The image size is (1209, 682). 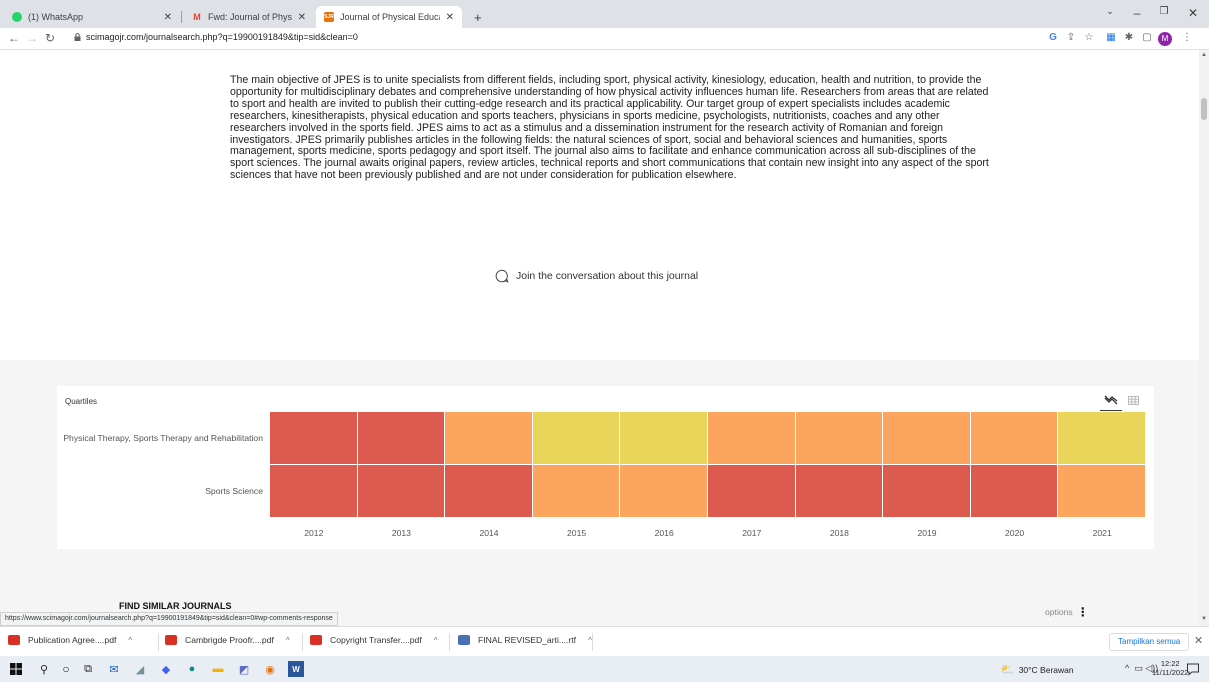 I want to click on restore-icon: ❐, so click(x=1164, y=11).